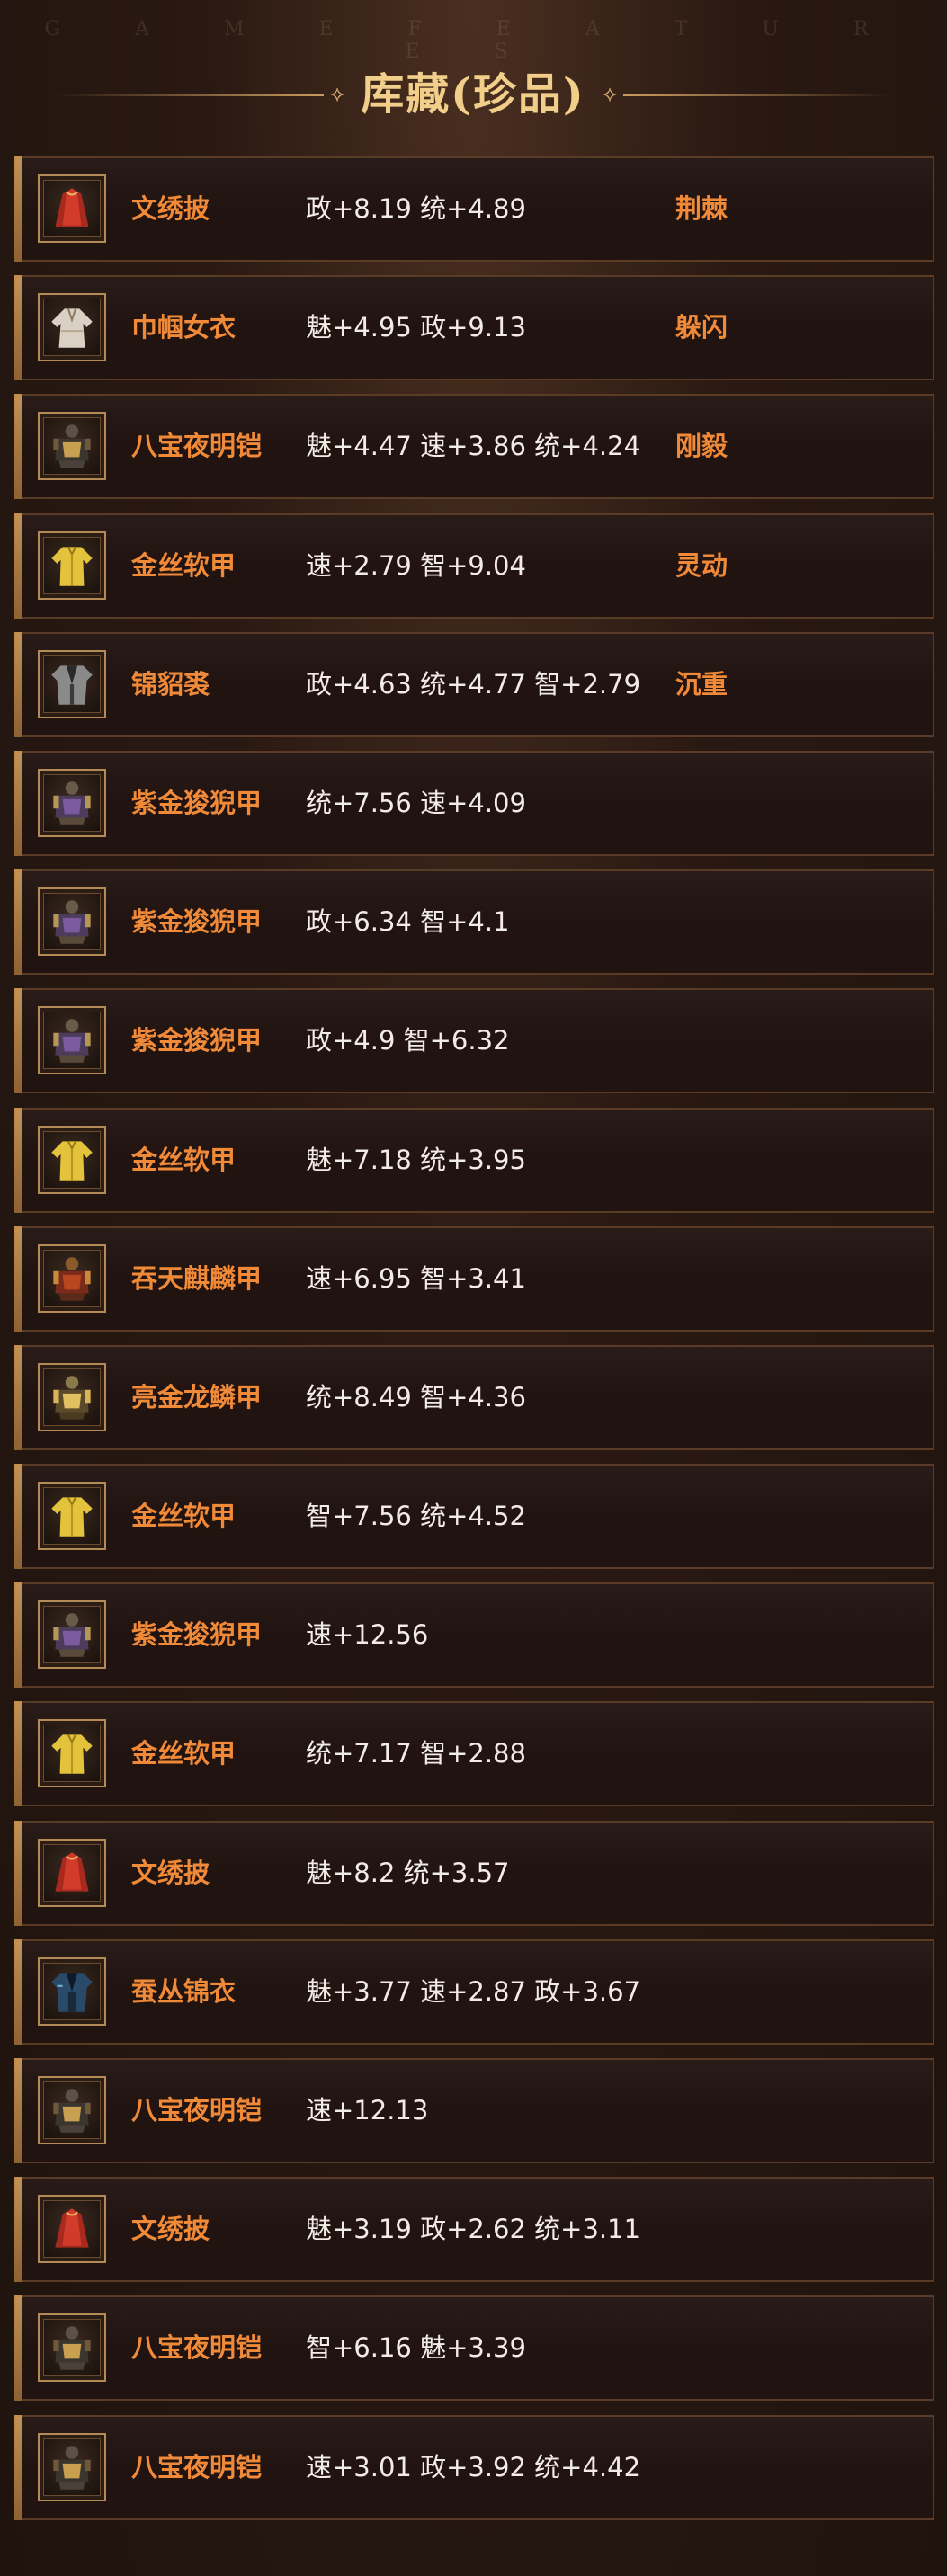 The width and height of the screenshot is (947, 2576). What do you see at coordinates (473, 41) in the screenshot?
I see `header-subtitle: G A M E F E A T U R E S` at bounding box center [473, 41].